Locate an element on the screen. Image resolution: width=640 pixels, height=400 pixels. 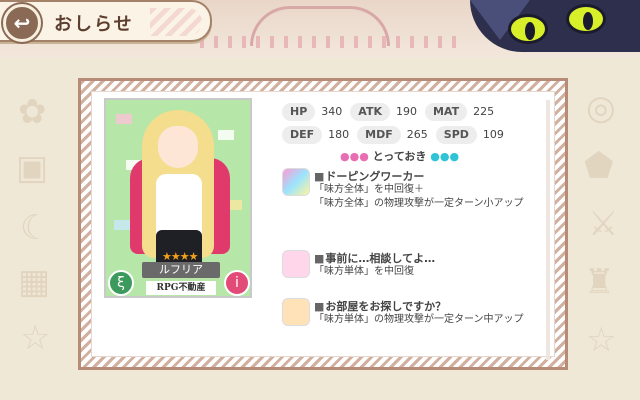
stat-value: 180 is located at coordinates (339, 134).